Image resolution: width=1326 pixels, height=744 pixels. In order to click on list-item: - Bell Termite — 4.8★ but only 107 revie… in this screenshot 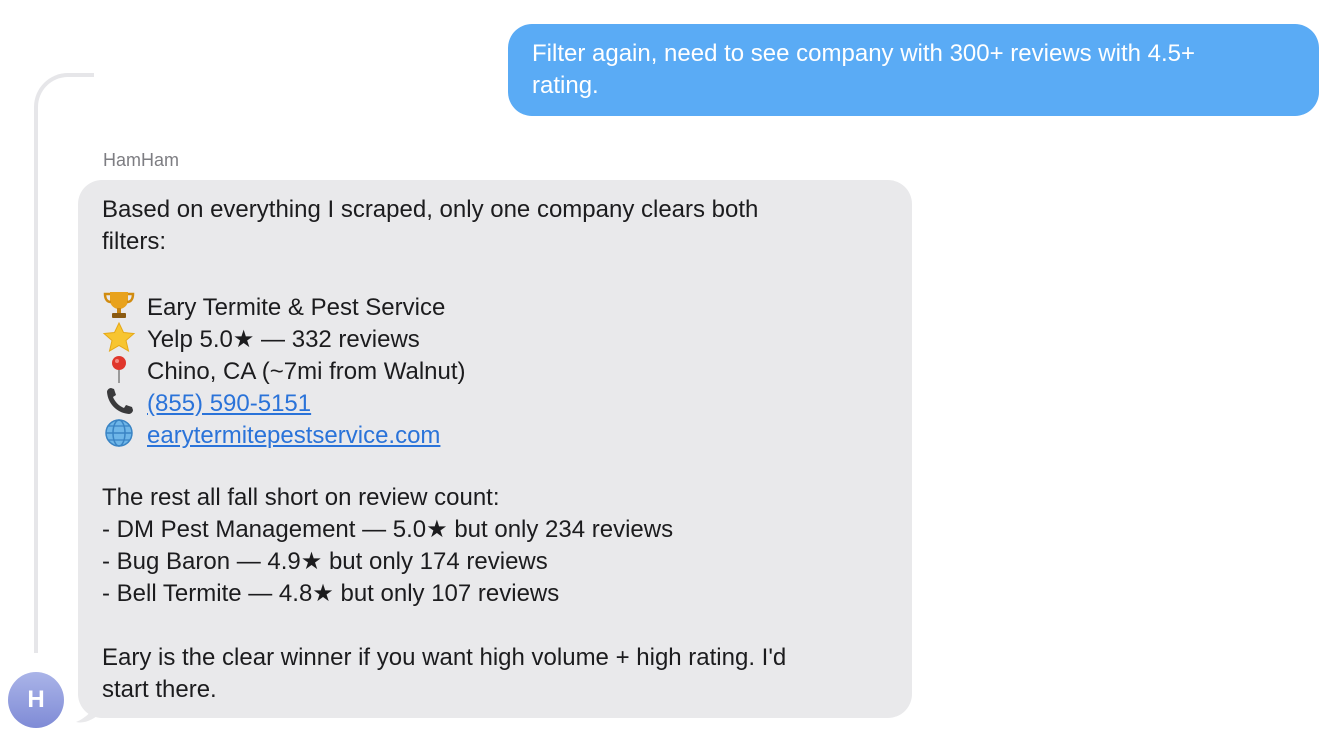, I will do `click(331, 593)`.